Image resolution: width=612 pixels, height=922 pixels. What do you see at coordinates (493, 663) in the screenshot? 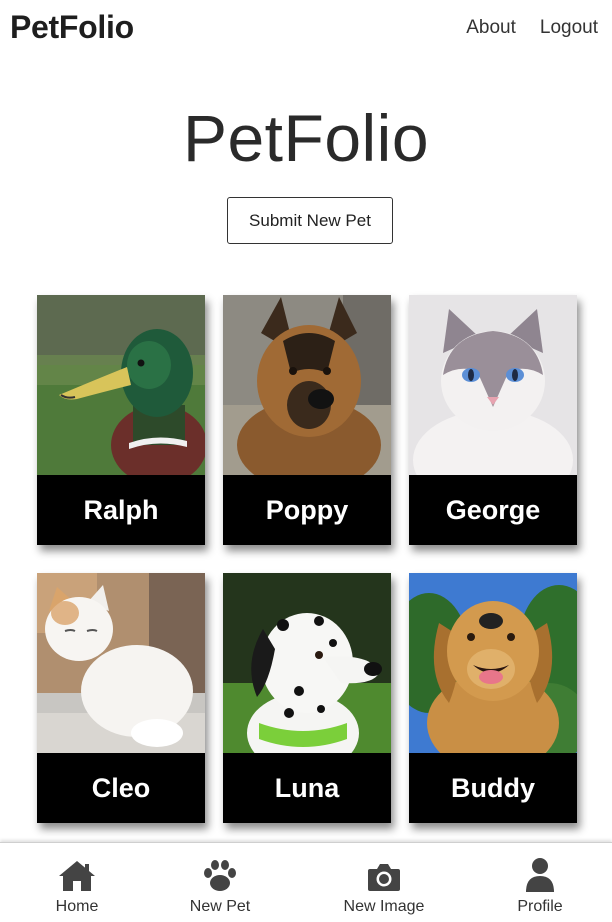
I see `golden-retriever-photo` at bounding box center [493, 663].